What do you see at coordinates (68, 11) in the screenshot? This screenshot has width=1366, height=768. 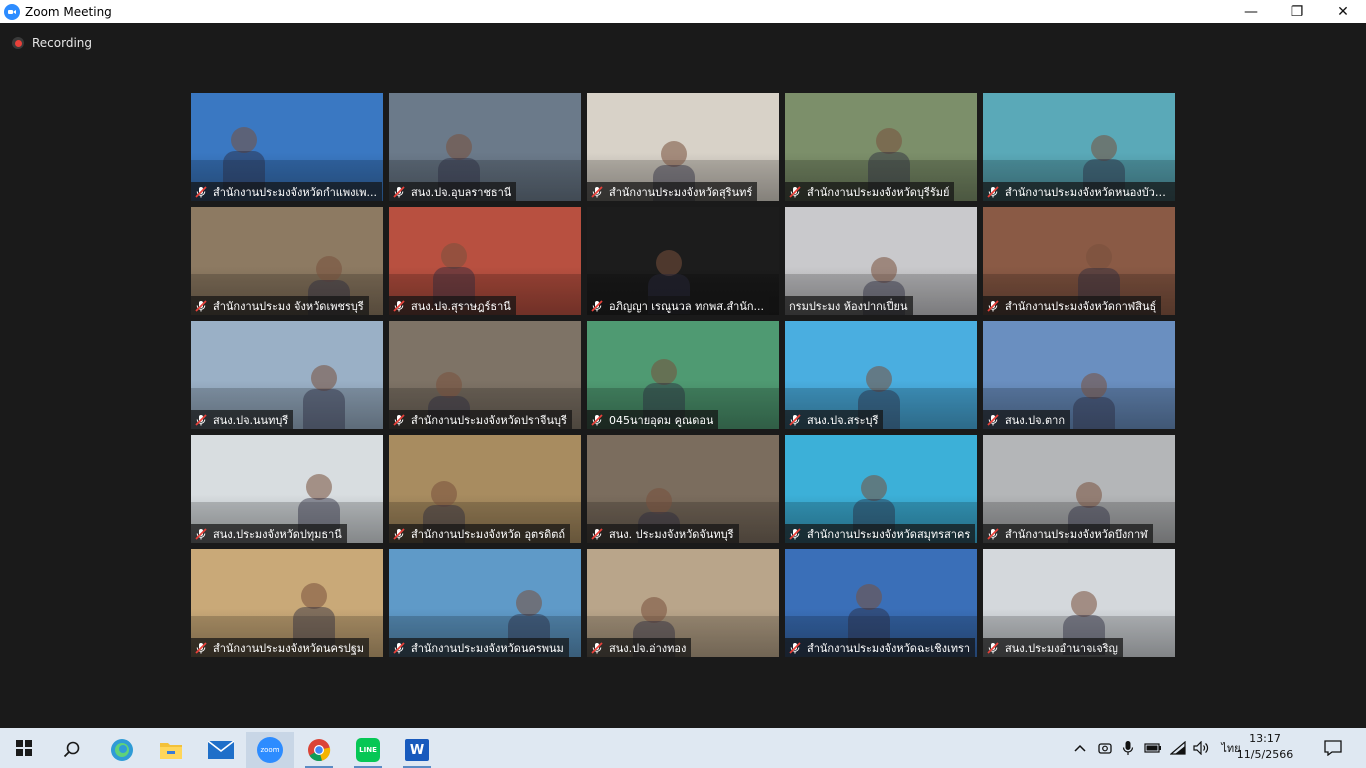 I see `window-title: Zoom Meeting` at bounding box center [68, 11].